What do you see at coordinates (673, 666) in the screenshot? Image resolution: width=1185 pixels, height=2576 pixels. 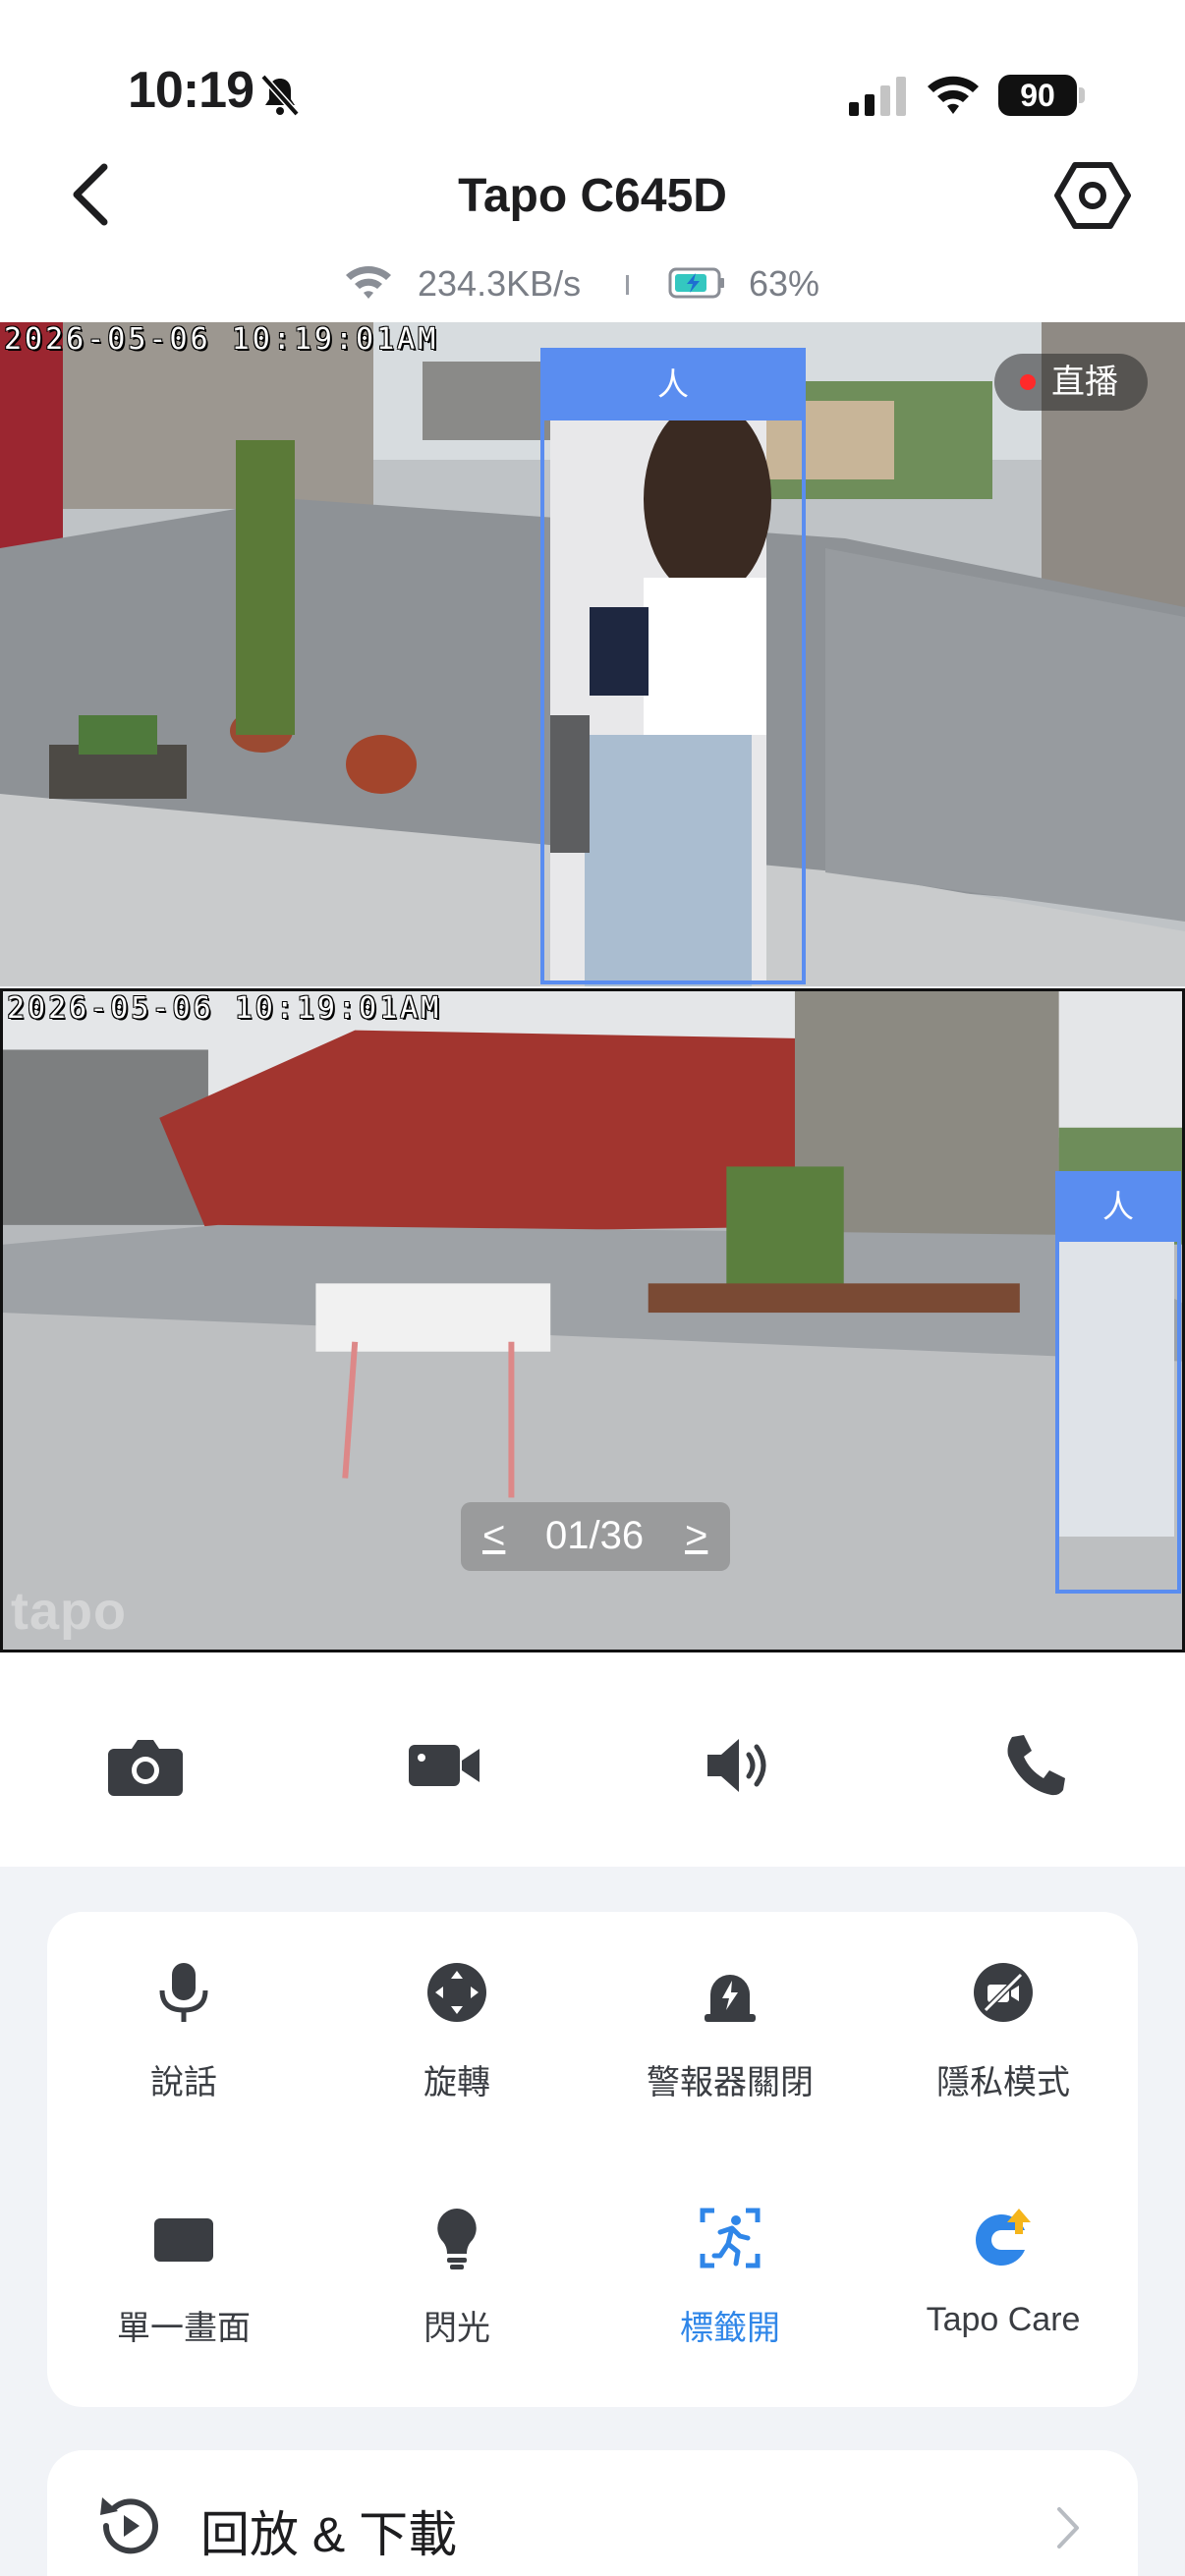 I see `person-detection-box: 人` at bounding box center [673, 666].